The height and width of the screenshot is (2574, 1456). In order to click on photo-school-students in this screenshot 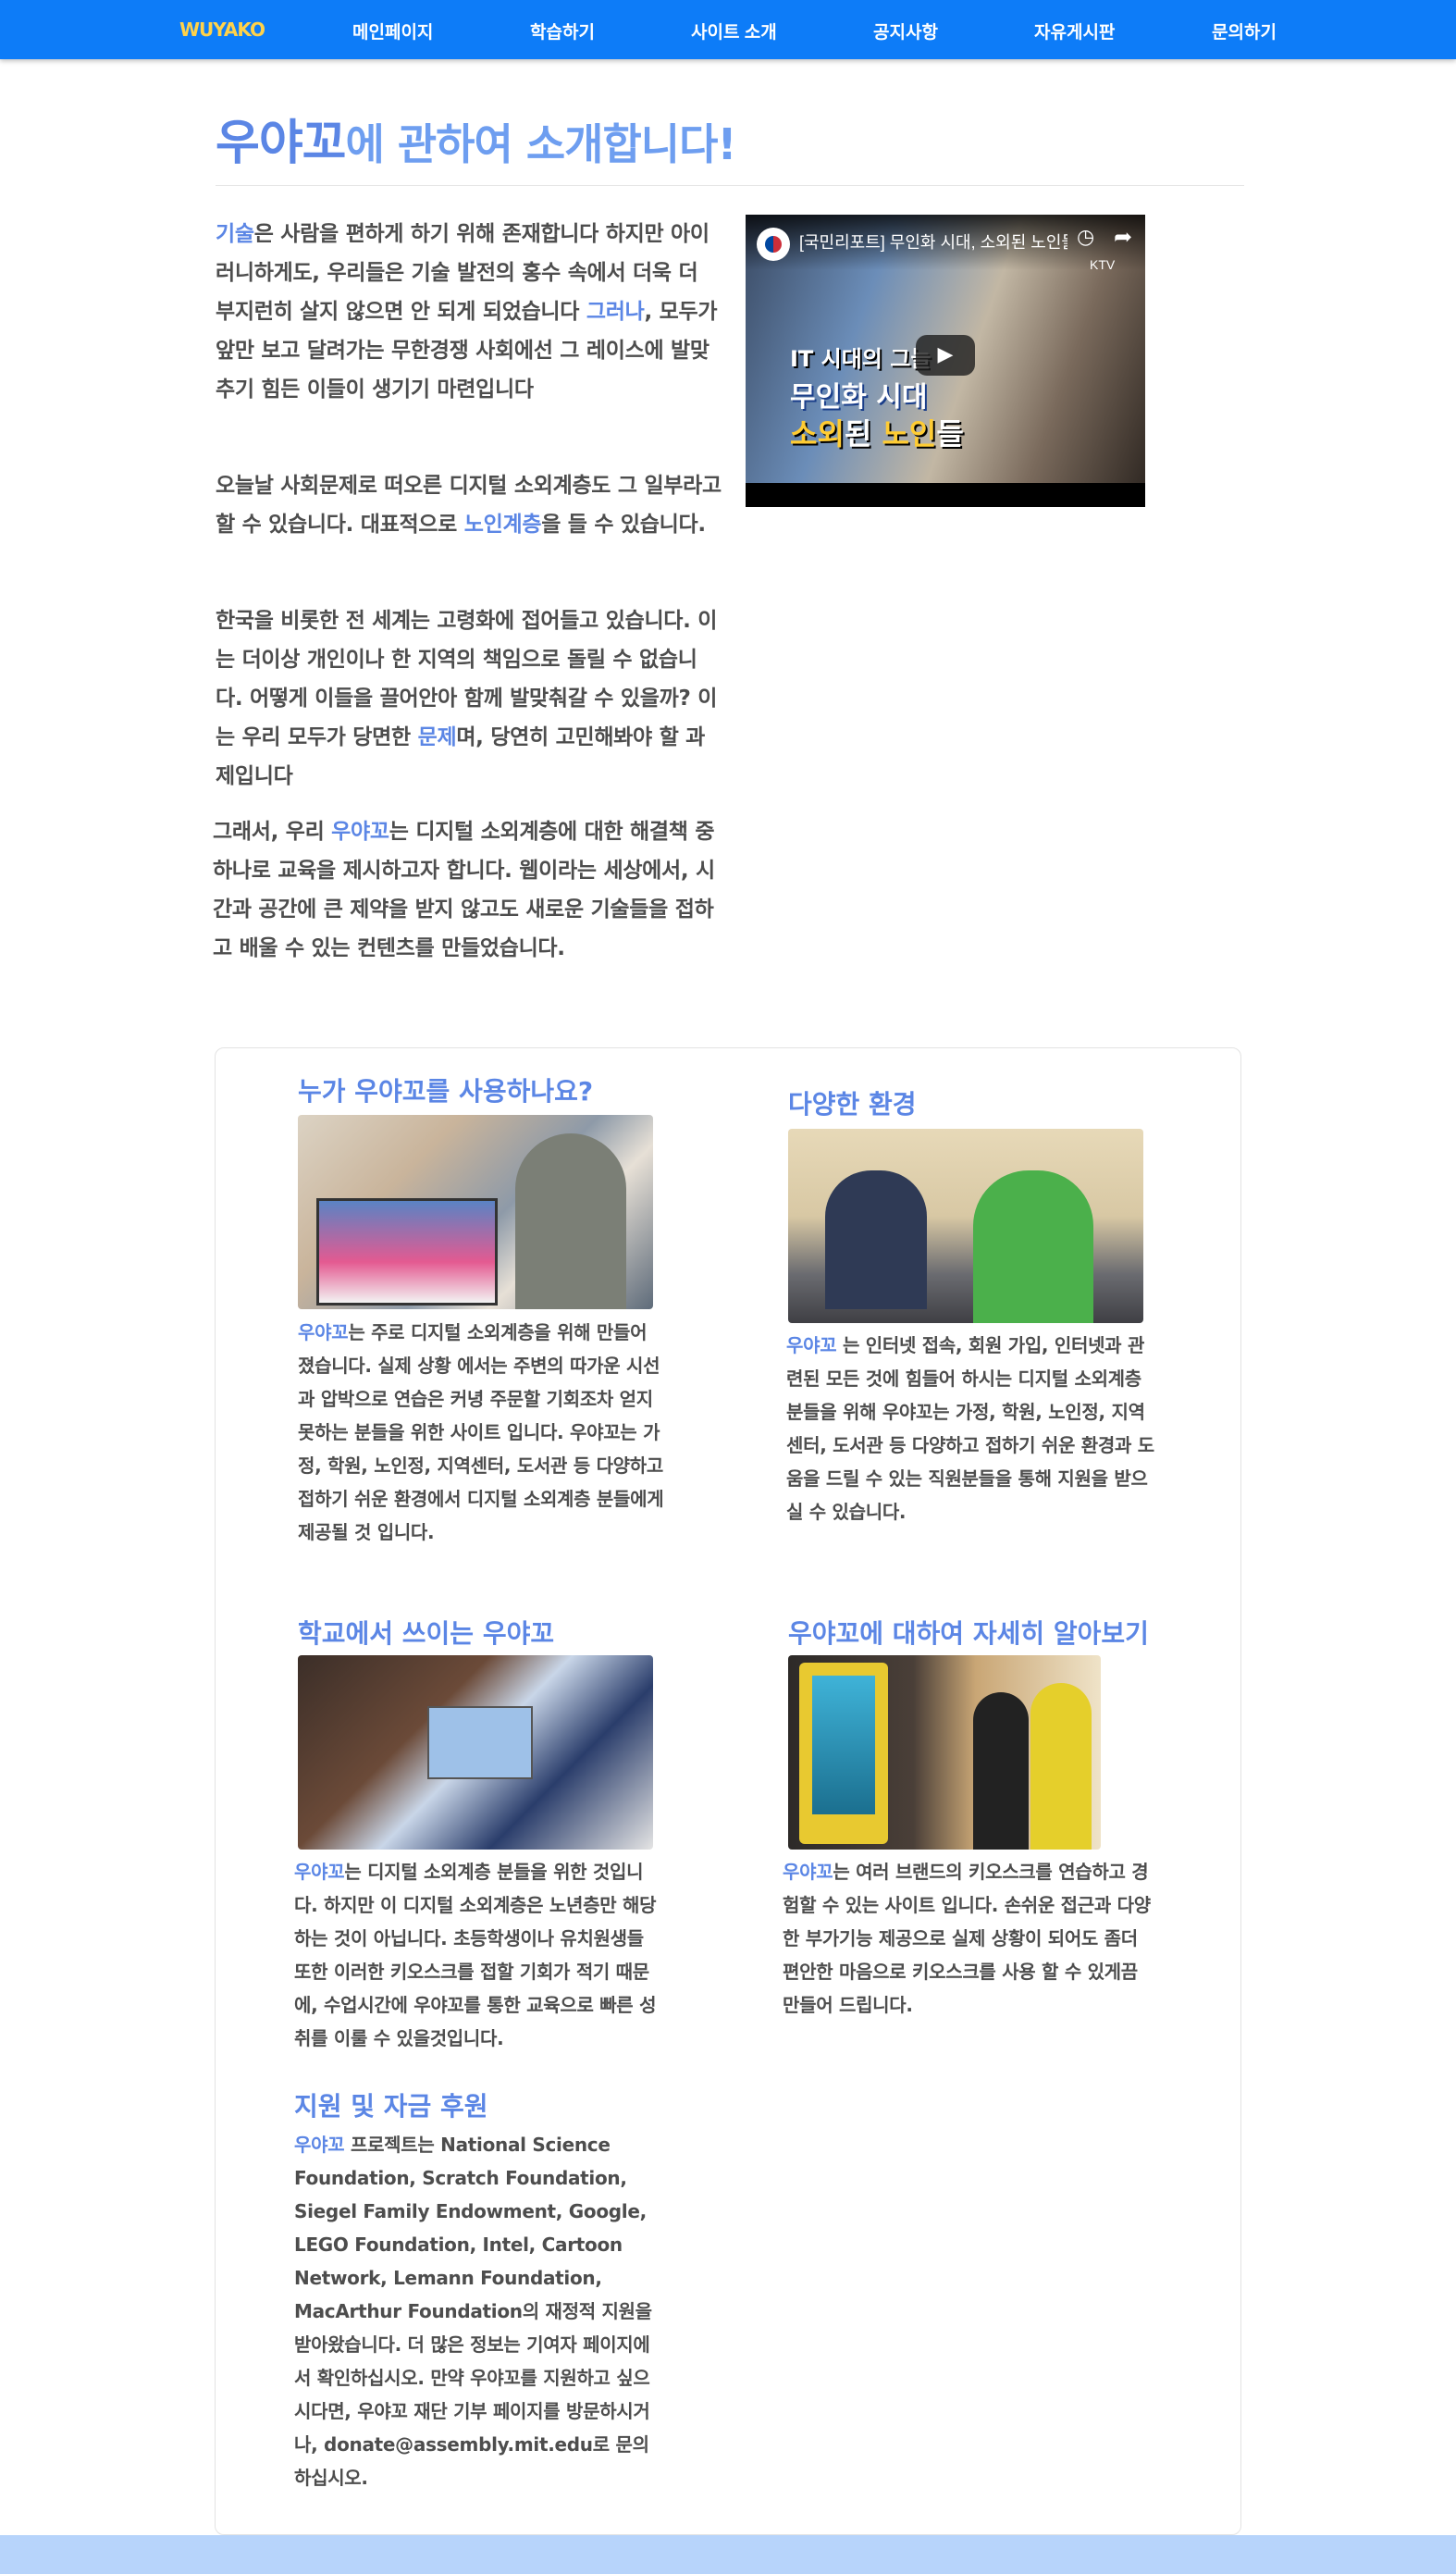, I will do `click(475, 1752)`.